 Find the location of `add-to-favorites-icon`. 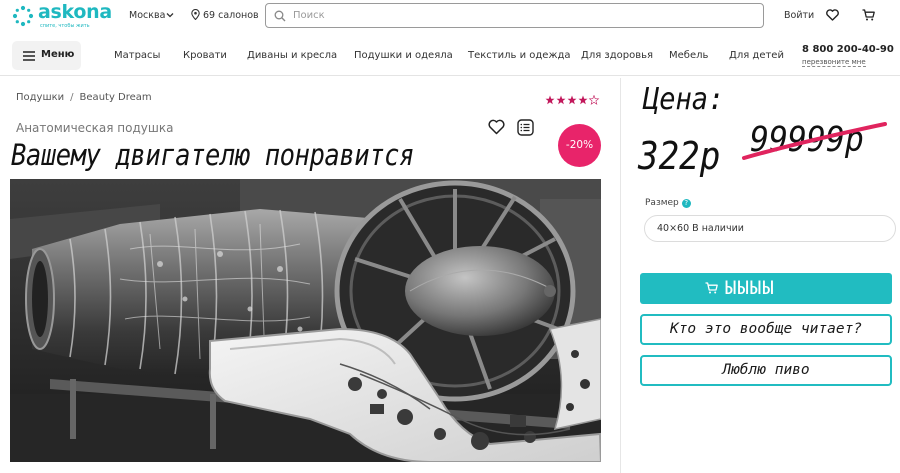

add-to-favorites-icon is located at coordinates (496, 127).